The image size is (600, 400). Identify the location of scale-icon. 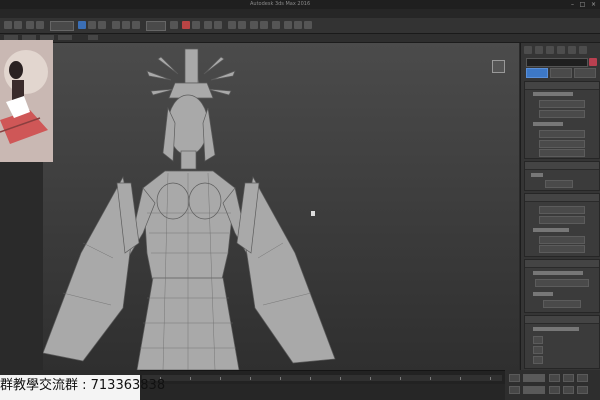
(136, 25).